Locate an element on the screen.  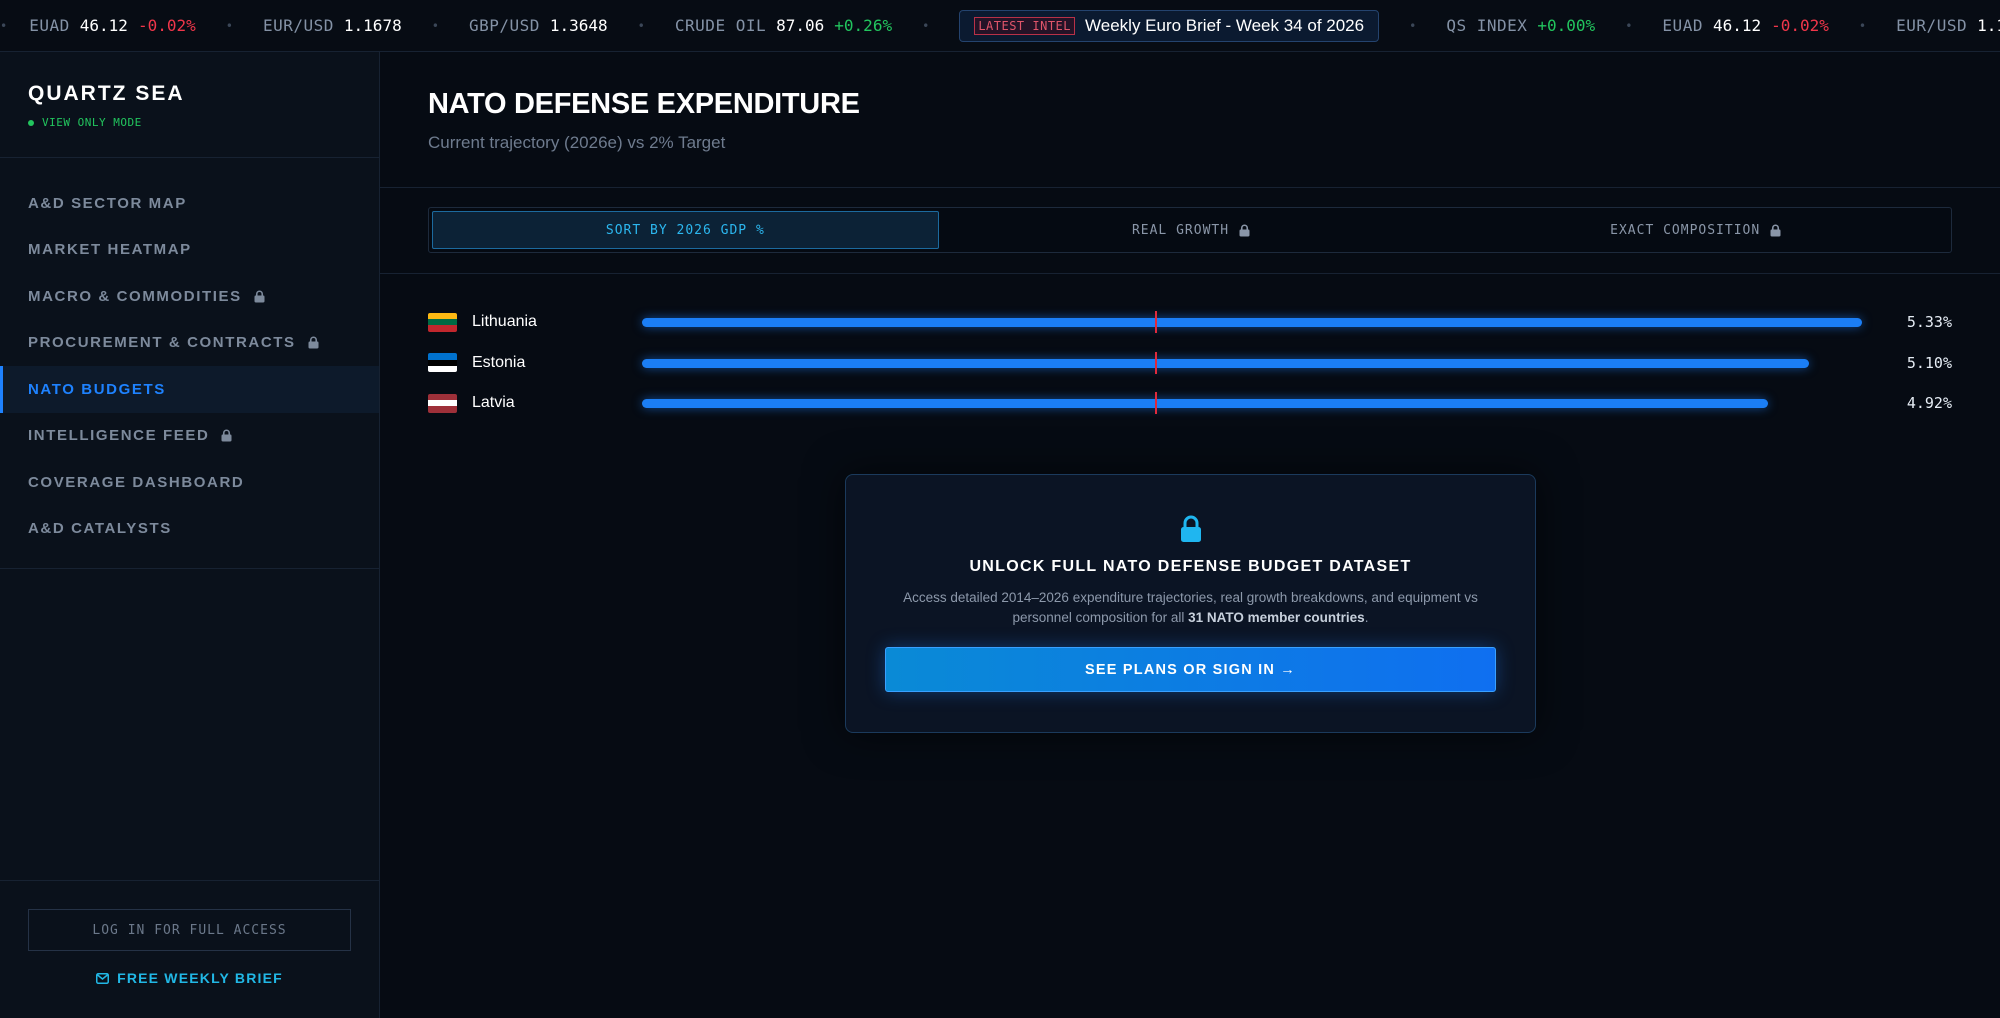
sidebar-item-ad-catalysts: A&D CATALYSTS is located at coordinates (189, 529).